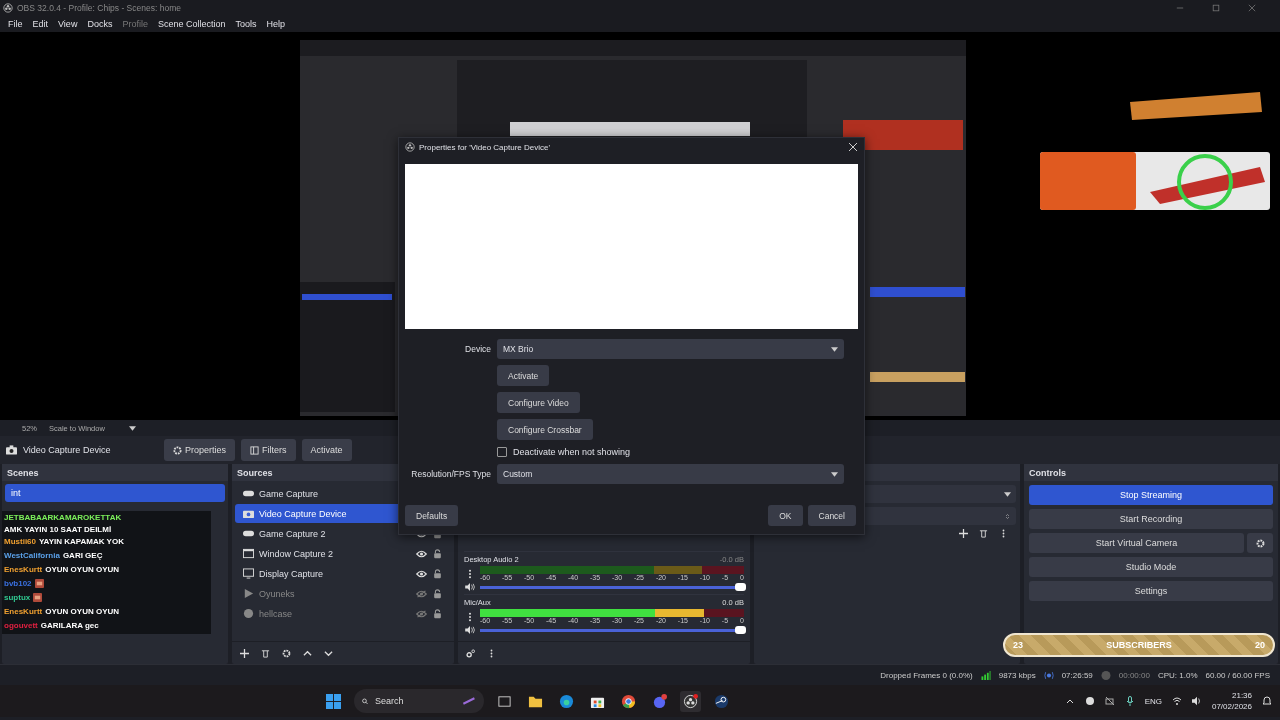 Image resolution: width=1280 pixels, height=720 pixels. Describe the element at coordinates (484, 147) in the screenshot. I see `dialog-title: Properties for 'Video Capture Device'` at that location.